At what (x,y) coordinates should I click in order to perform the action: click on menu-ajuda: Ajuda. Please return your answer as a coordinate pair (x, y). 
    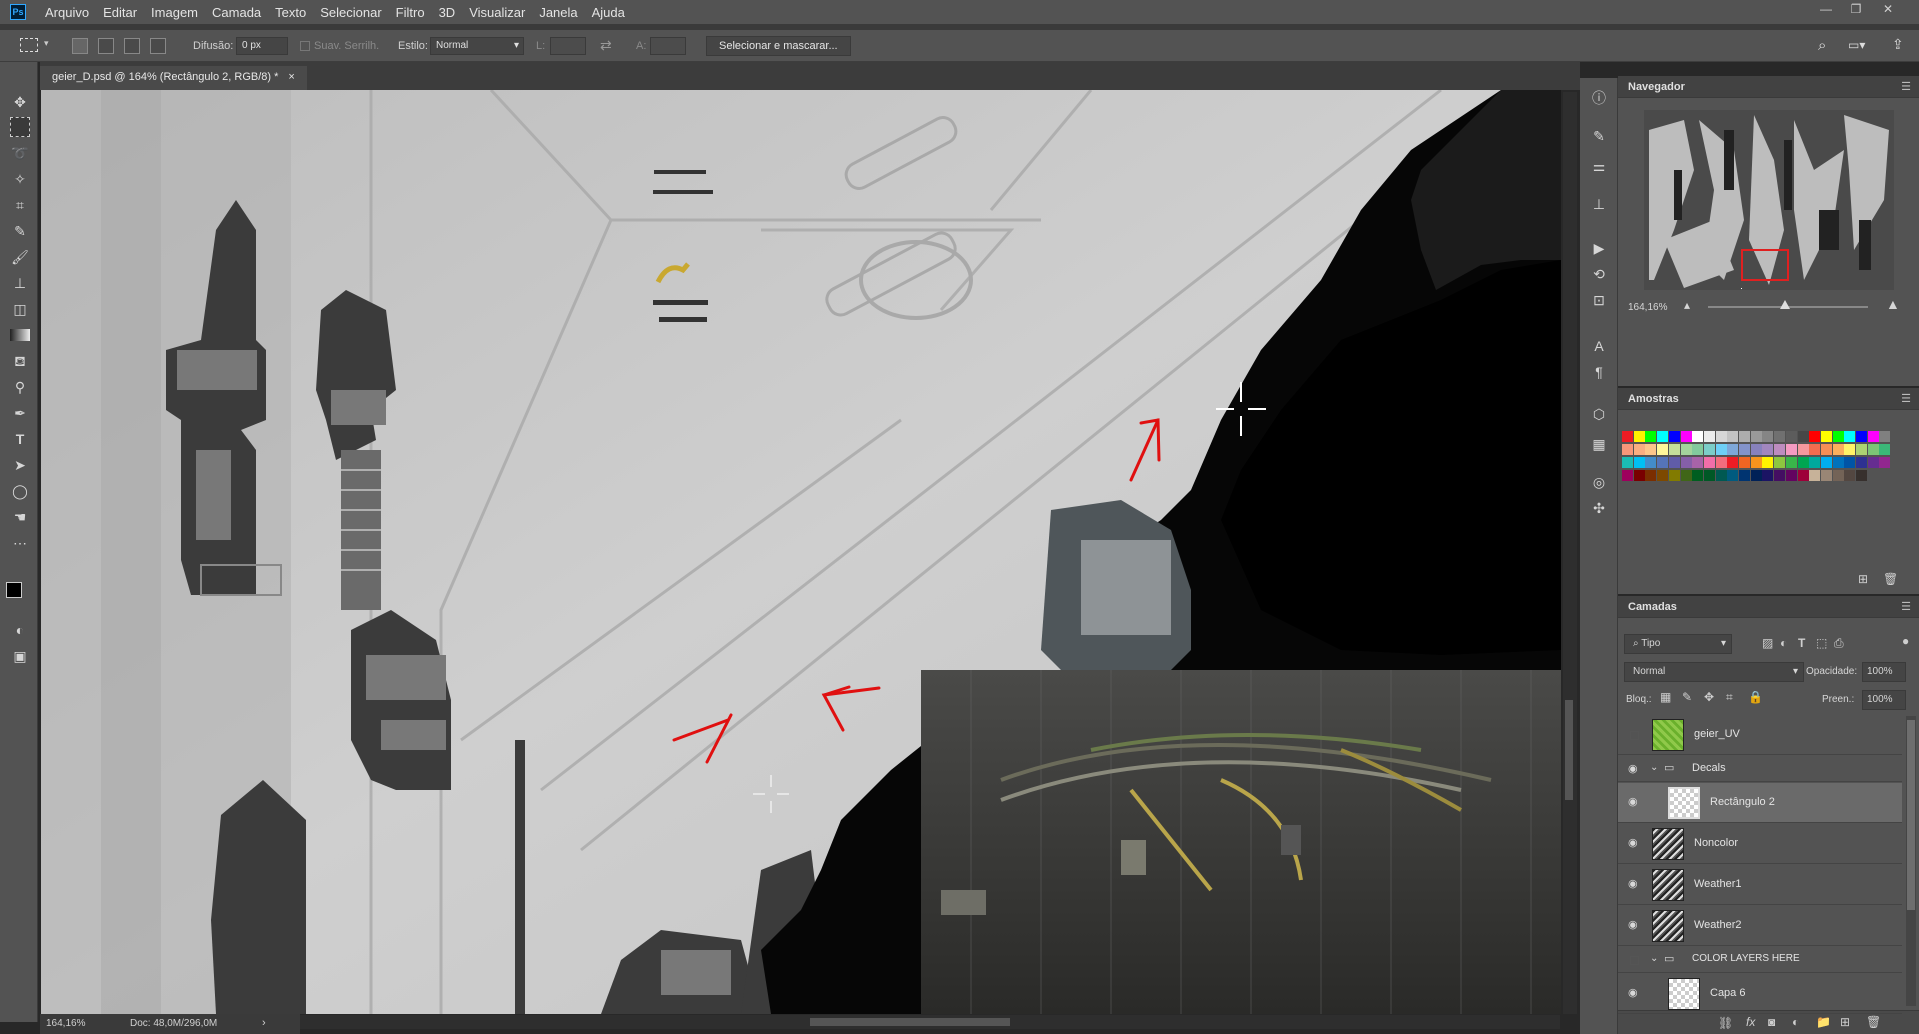
    Looking at the image, I should click on (608, 12).